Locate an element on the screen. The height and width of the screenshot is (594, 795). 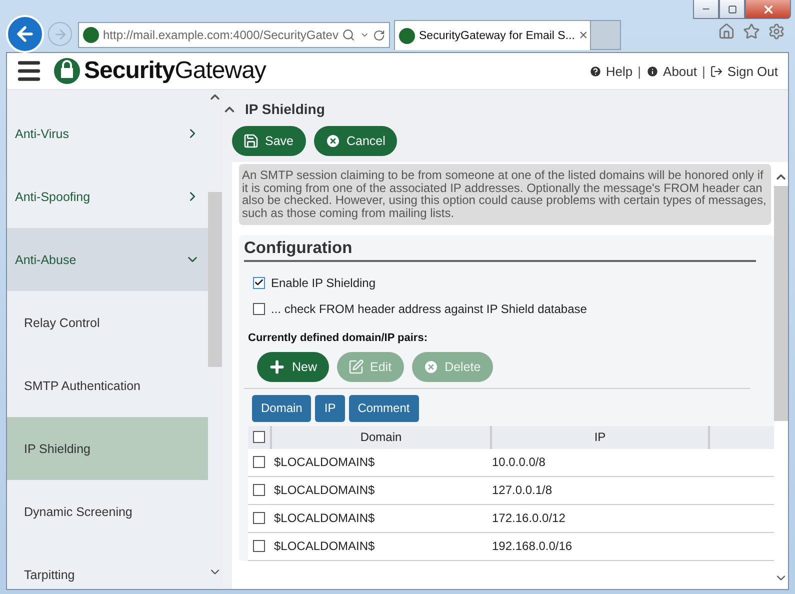
address-bar: http://mail.example.com:4000/SecurityGatev is located at coordinates (234, 35).